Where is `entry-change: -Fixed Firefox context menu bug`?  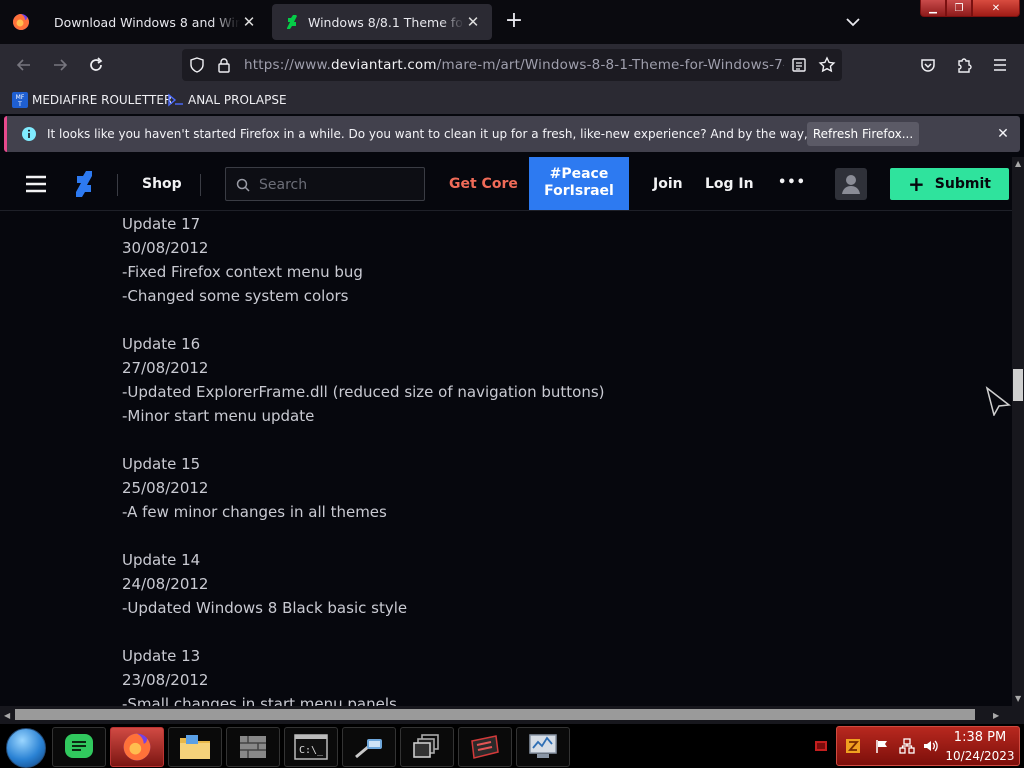 entry-change: -Fixed Firefox context menu bug is located at coordinates (242, 272).